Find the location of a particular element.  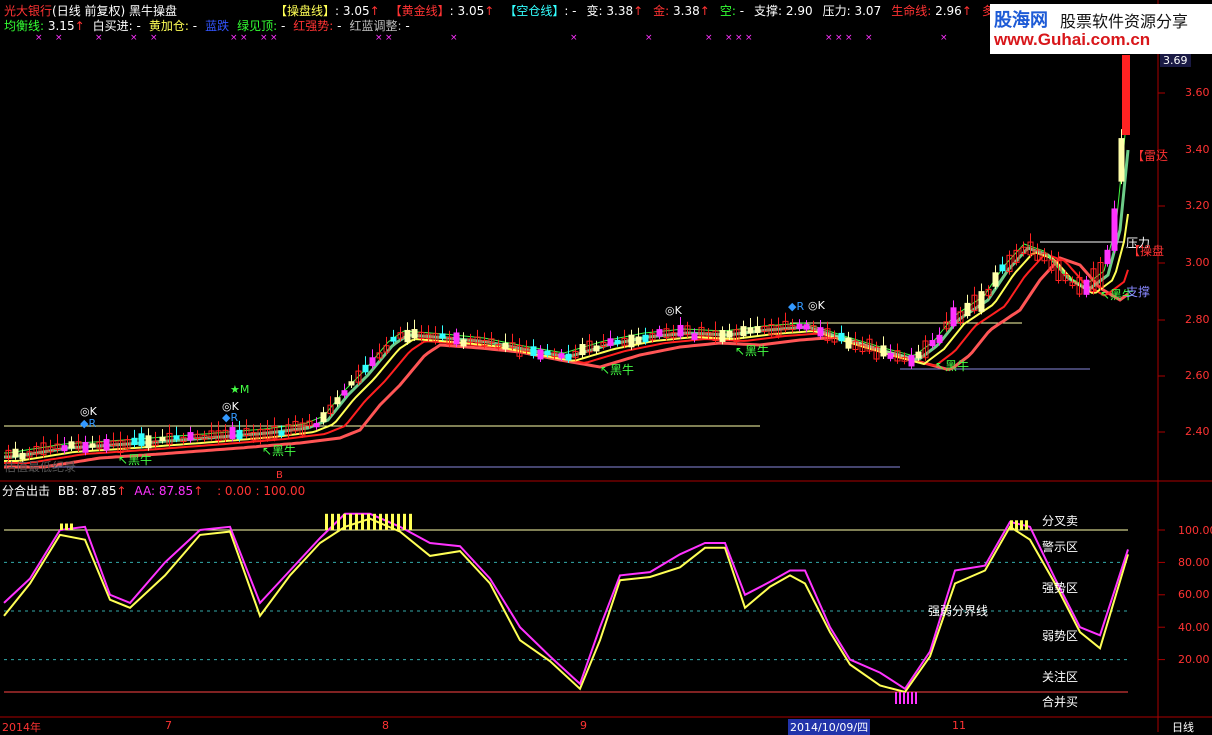

period-label: 日线 is located at coordinates (1183, 727).